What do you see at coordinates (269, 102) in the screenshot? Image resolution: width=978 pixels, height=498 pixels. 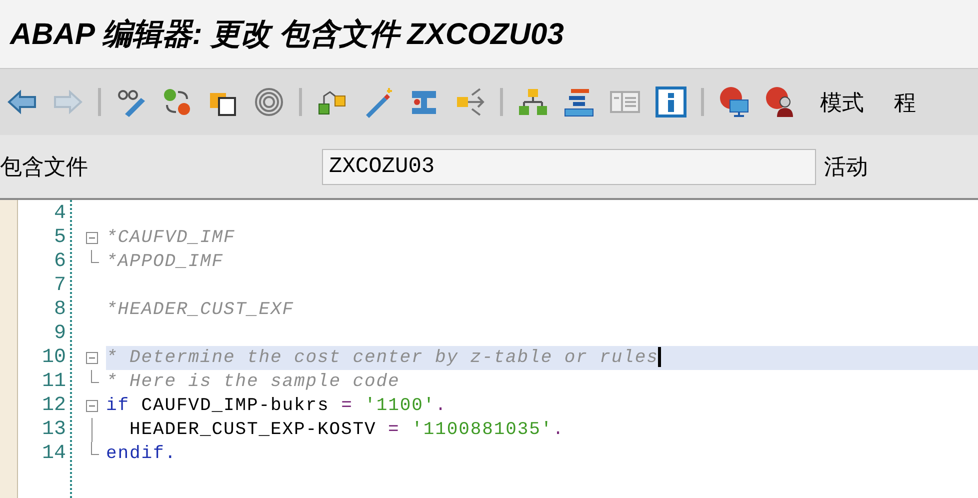 I see `spiral-icon` at bounding box center [269, 102].